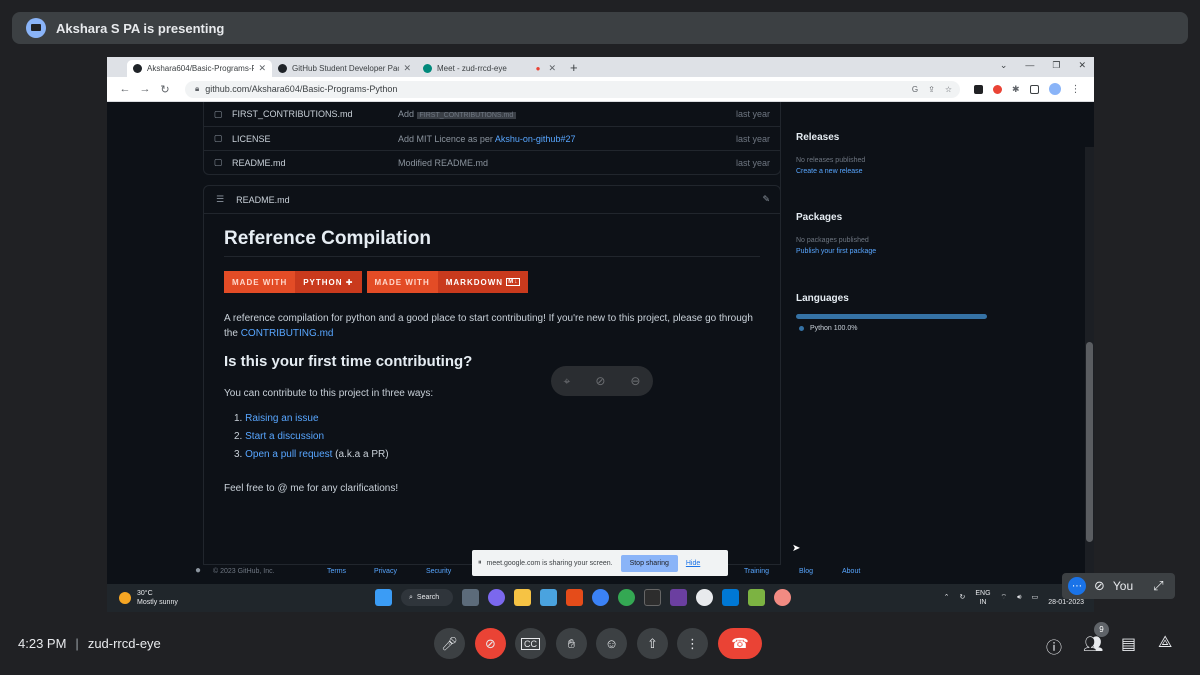 The height and width of the screenshot is (675, 1200). What do you see at coordinates (947, 597) in the screenshot?
I see `tray-overflow-icon: ⌃` at bounding box center [947, 597].